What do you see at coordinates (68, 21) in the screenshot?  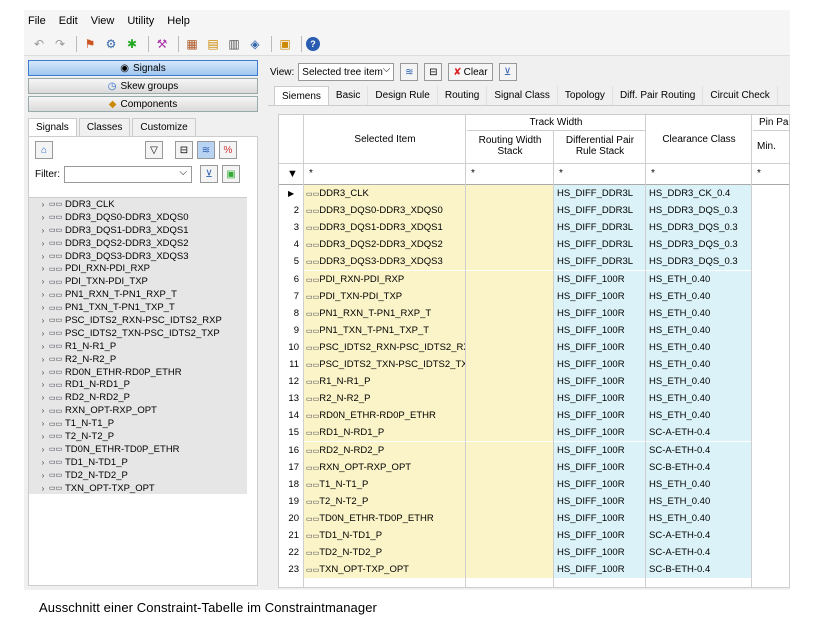 I see `menu-edit: Edit` at bounding box center [68, 21].